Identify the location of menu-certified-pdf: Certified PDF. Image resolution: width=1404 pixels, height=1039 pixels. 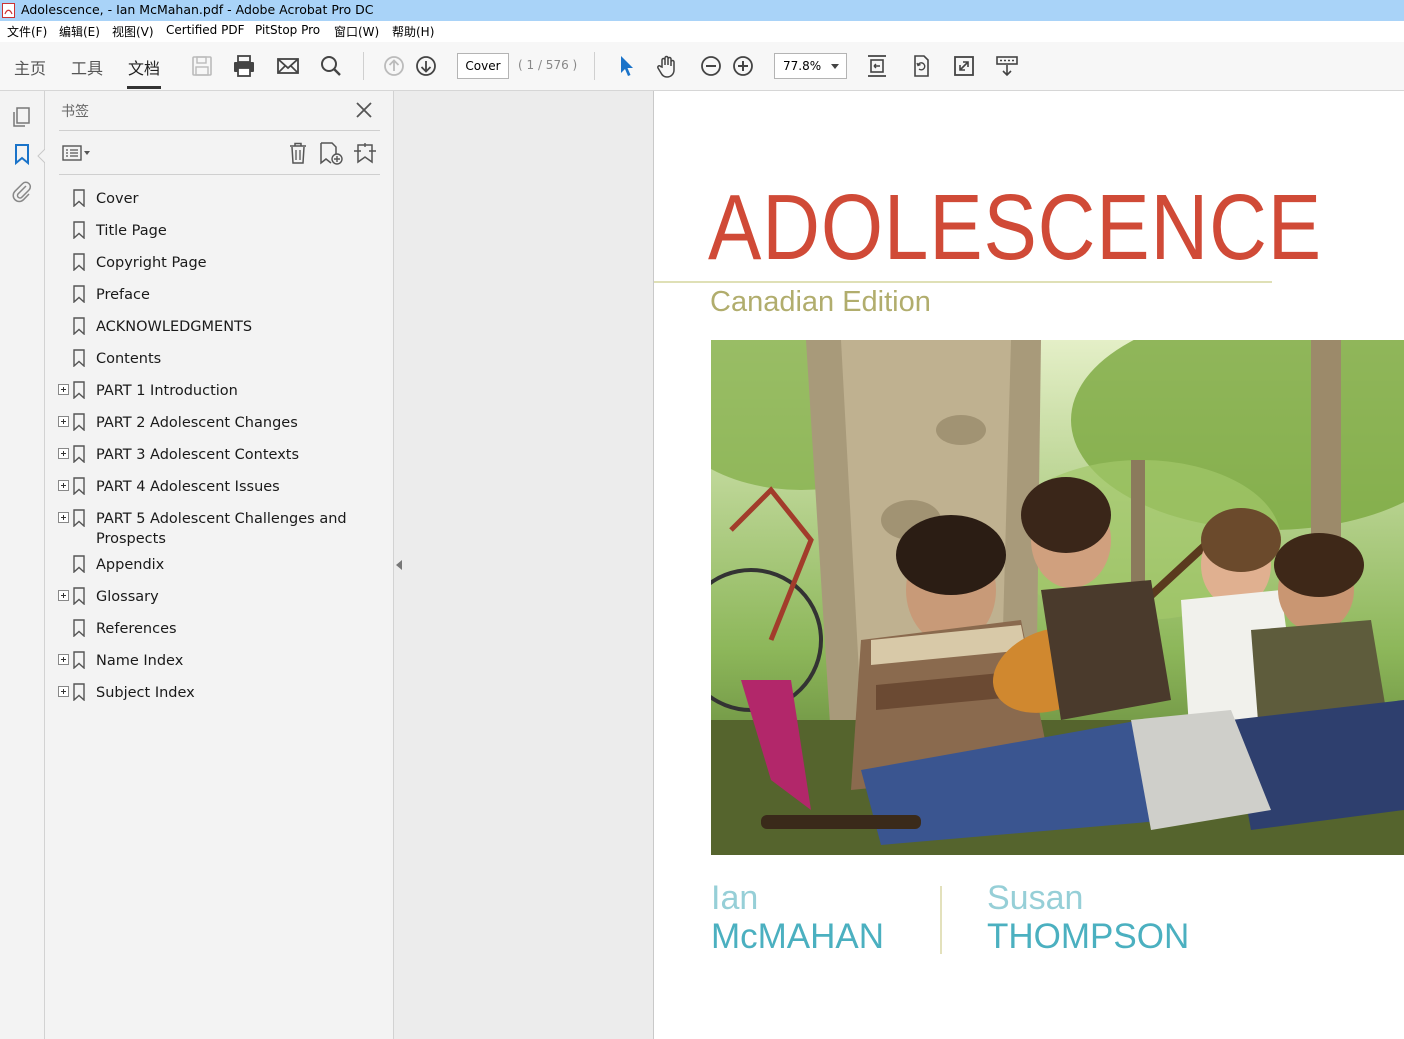
(205, 30).